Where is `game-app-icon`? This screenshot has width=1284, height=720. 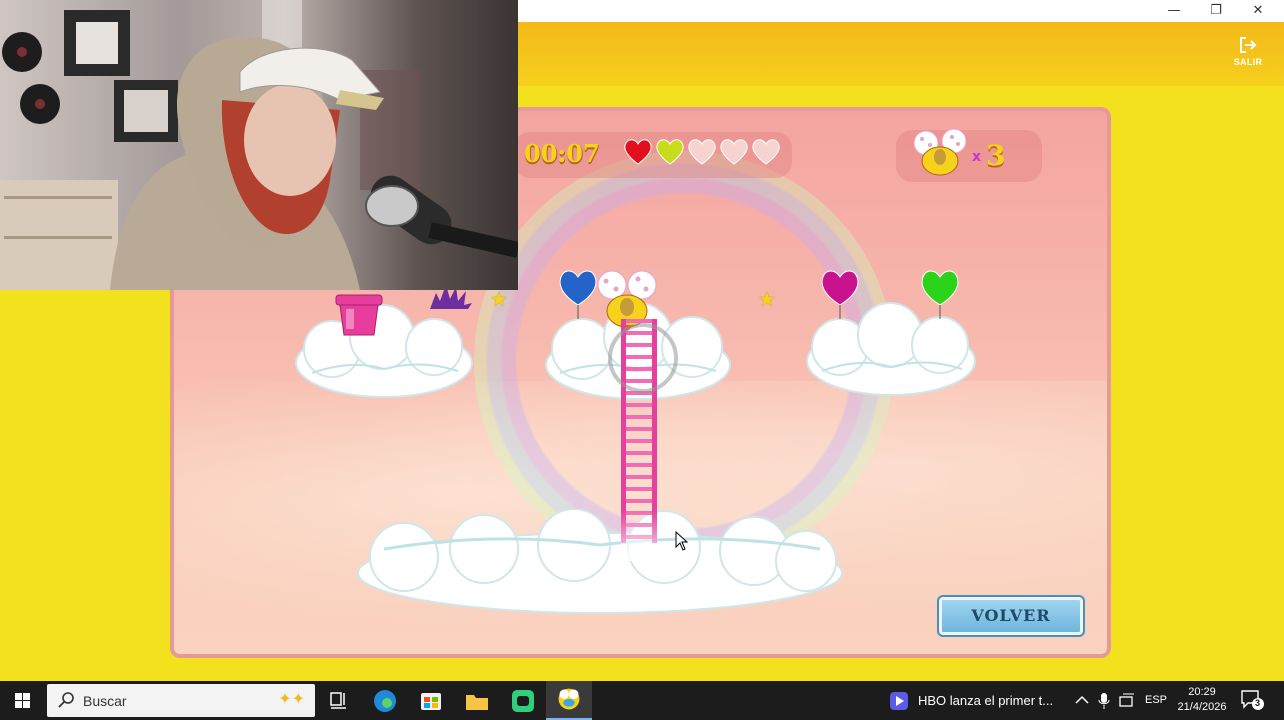
game-app-icon is located at coordinates (569, 700).